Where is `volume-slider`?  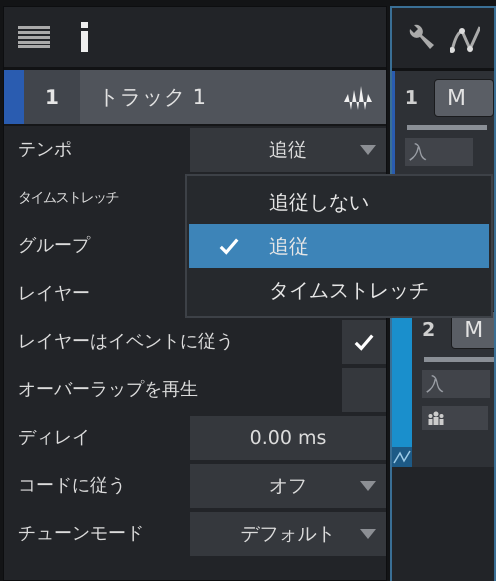 volume-slider is located at coordinates (459, 359).